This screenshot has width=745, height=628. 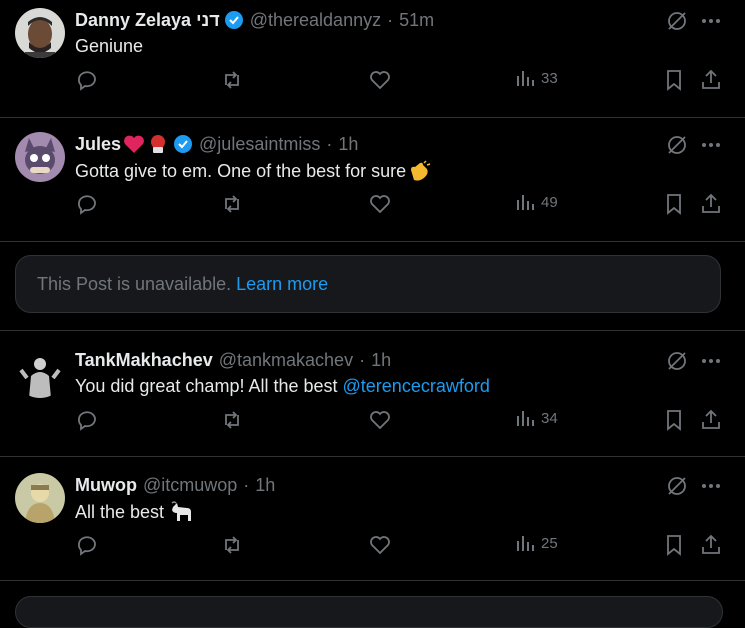 I want to click on post-header: Jules @julesaintmiss · 1h, so click(x=216, y=144).